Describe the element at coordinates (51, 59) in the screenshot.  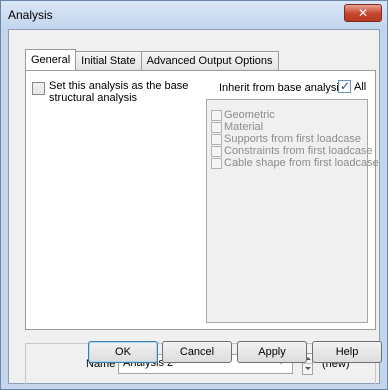
I see `tab-general: General` at that location.